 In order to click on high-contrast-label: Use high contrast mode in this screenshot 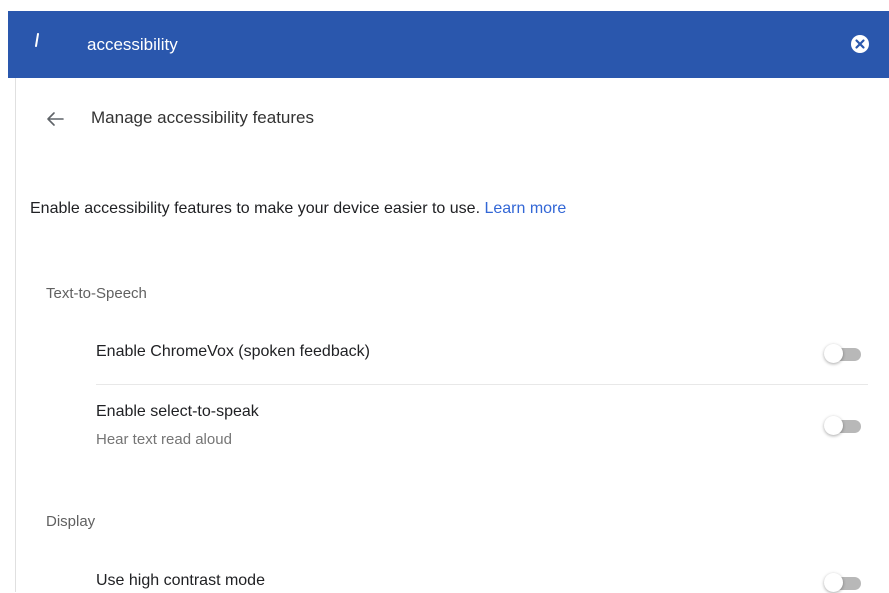, I will do `click(180, 580)`.